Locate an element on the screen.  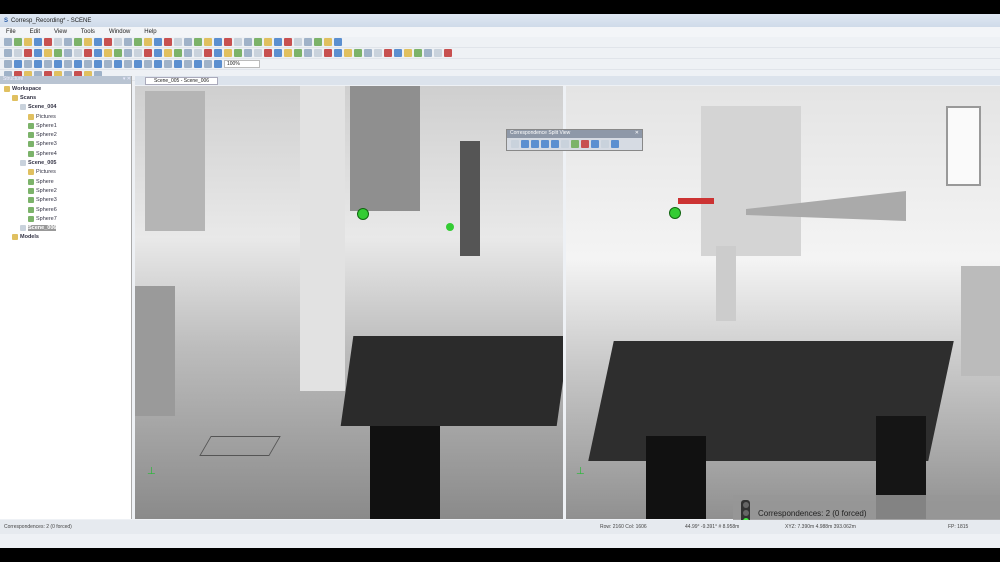
tree-item: Sphere is located at coordinates (65, 181).